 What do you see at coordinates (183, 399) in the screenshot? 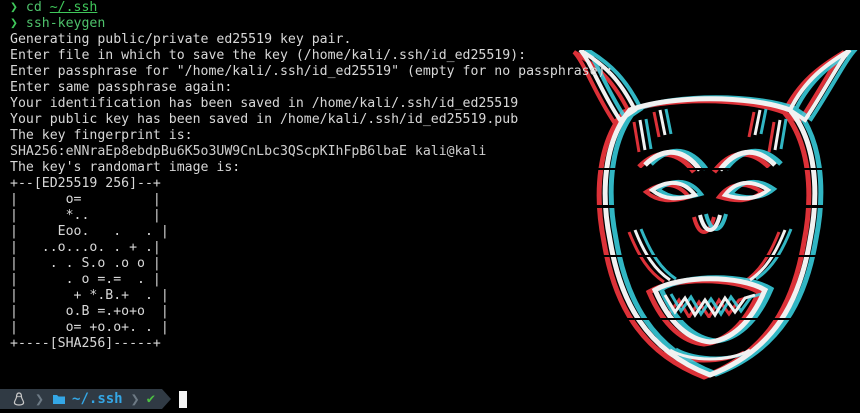
I see `text-cursor` at bounding box center [183, 399].